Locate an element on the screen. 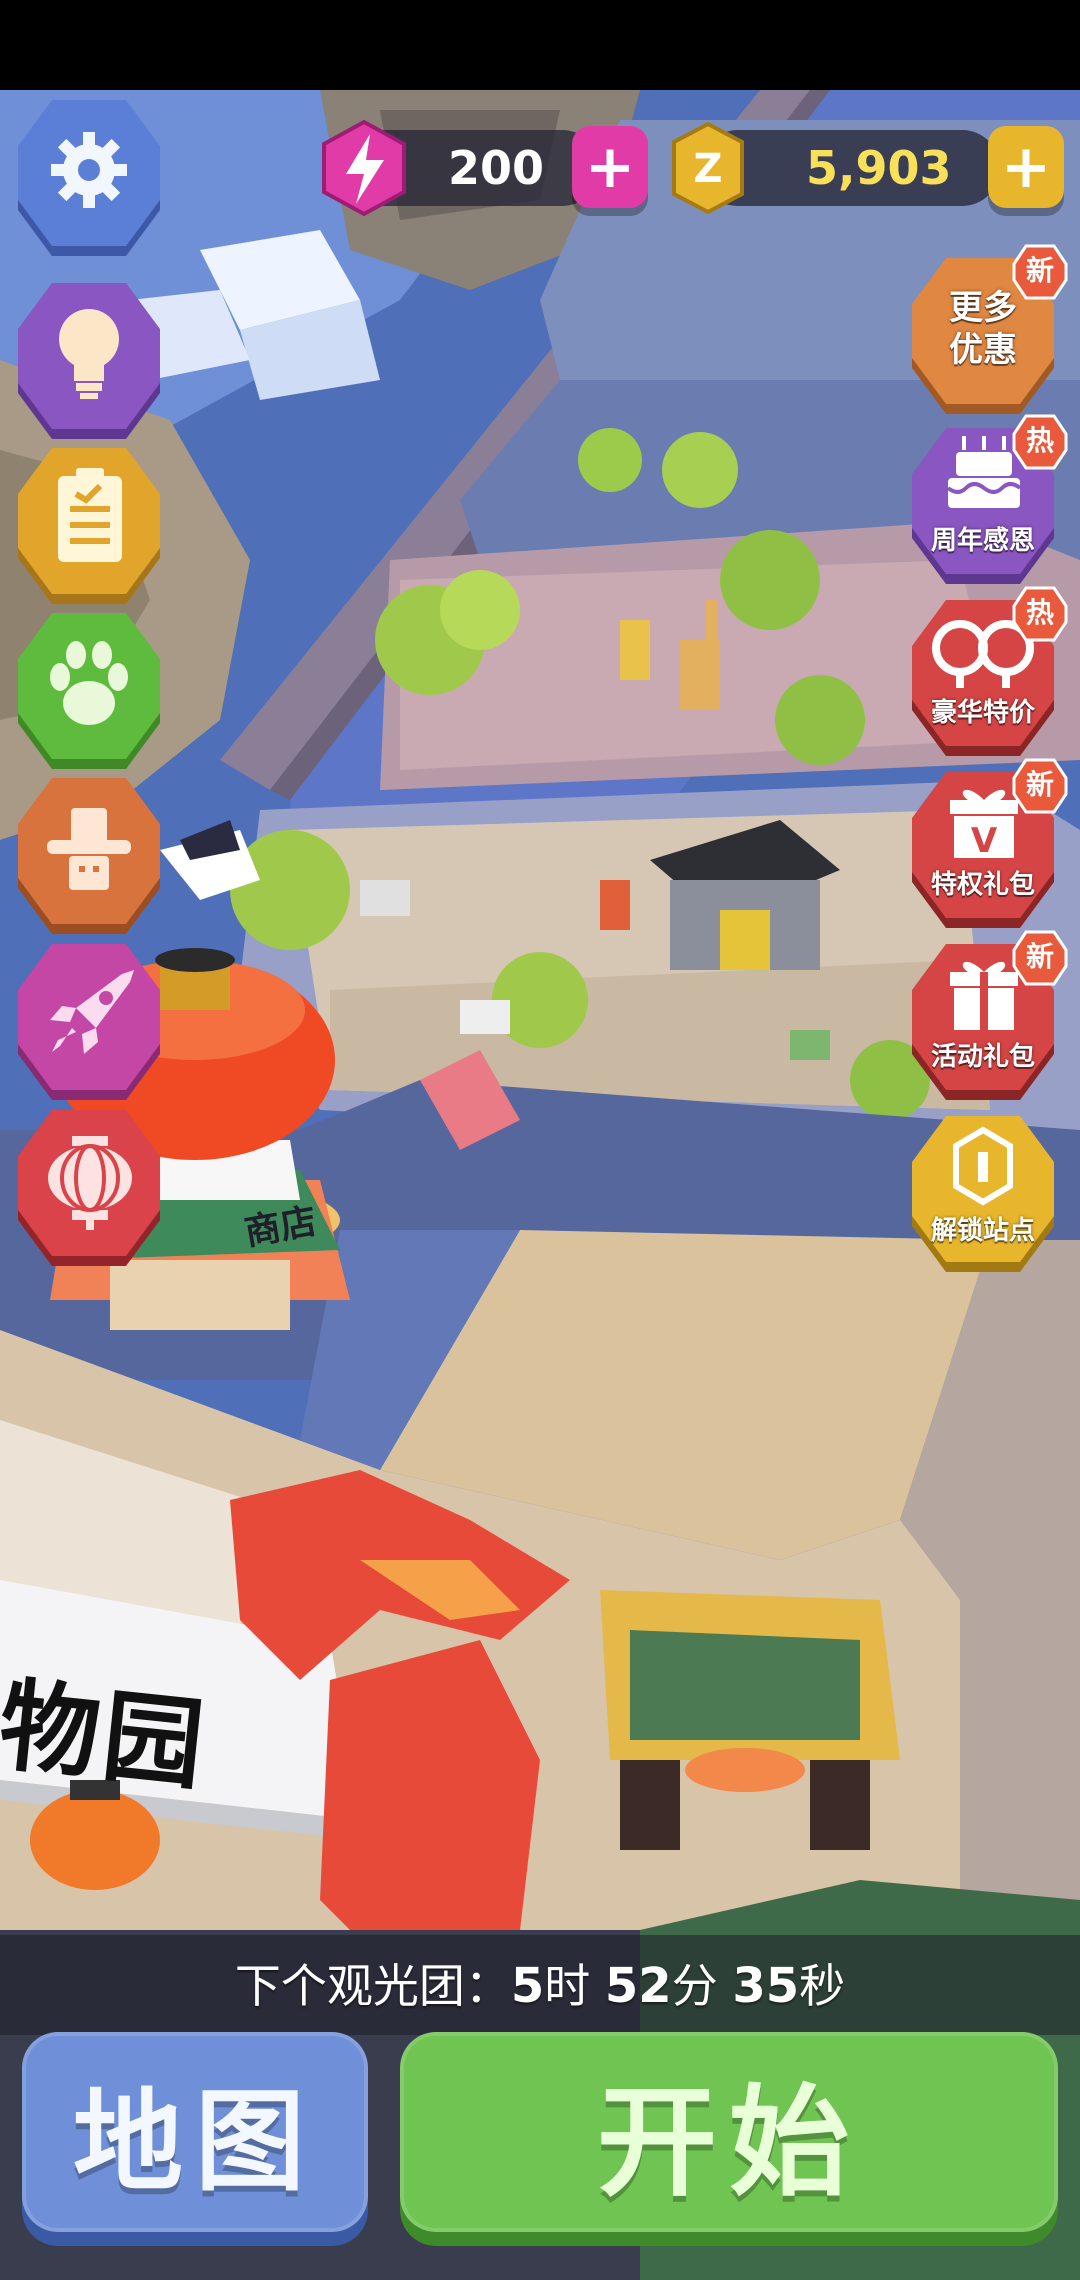 The image size is (1080, 2280). tour-minutes-unit: 分 is located at coordinates (694, 1986).